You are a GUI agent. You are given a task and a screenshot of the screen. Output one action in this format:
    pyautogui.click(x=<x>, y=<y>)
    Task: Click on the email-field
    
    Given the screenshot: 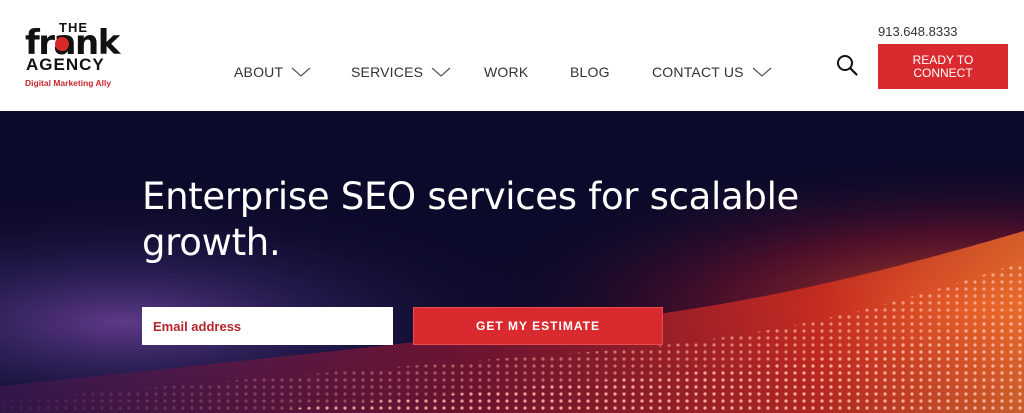 What is the action you would take?
    pyautogui.click(x=267, y=326)
    